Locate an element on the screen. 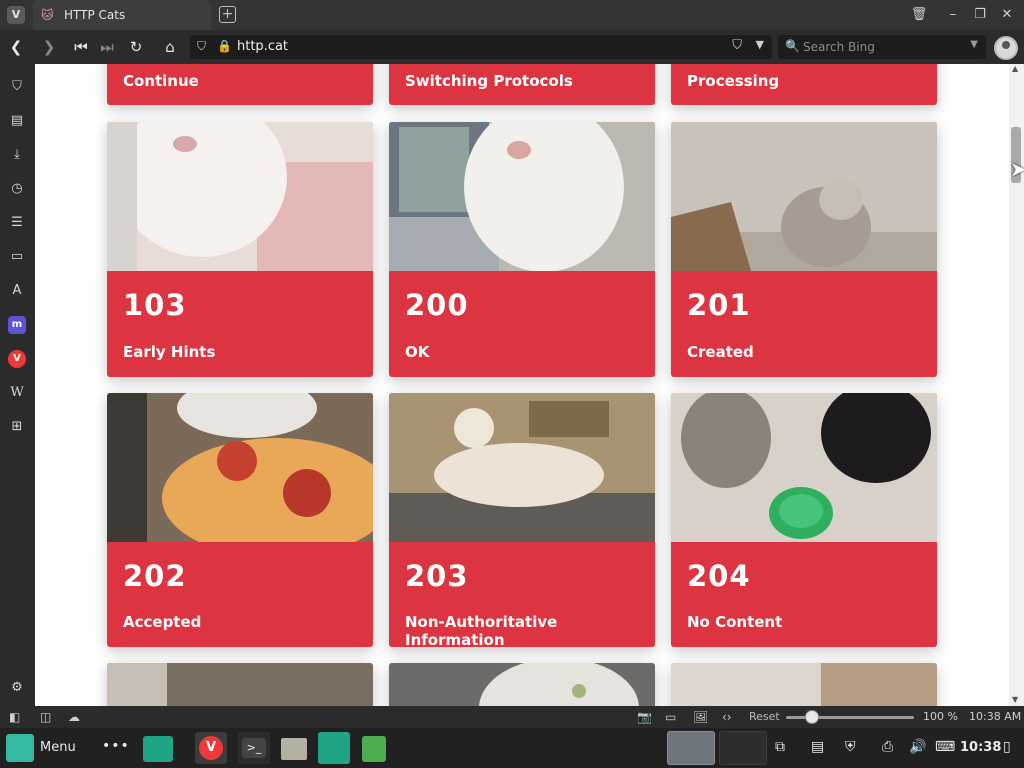 Image resolution: width=1024 pixels, height=768 pixels. taskbar-clock: 10:38 is located at coordinates (980, 747).